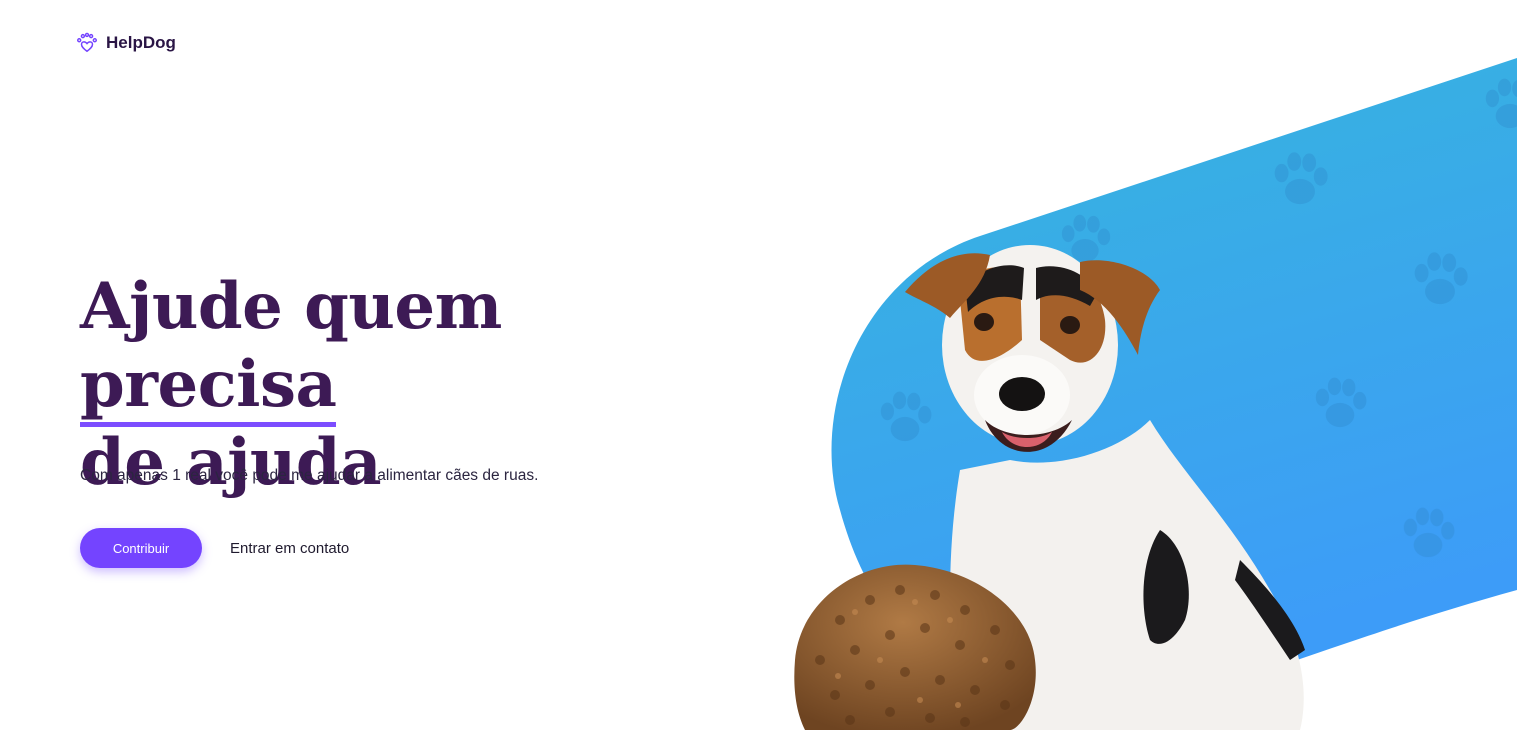 This screenshot has width=1517, height=730. I want to click on contact-link: Entrar em contato, so click(289, 548).